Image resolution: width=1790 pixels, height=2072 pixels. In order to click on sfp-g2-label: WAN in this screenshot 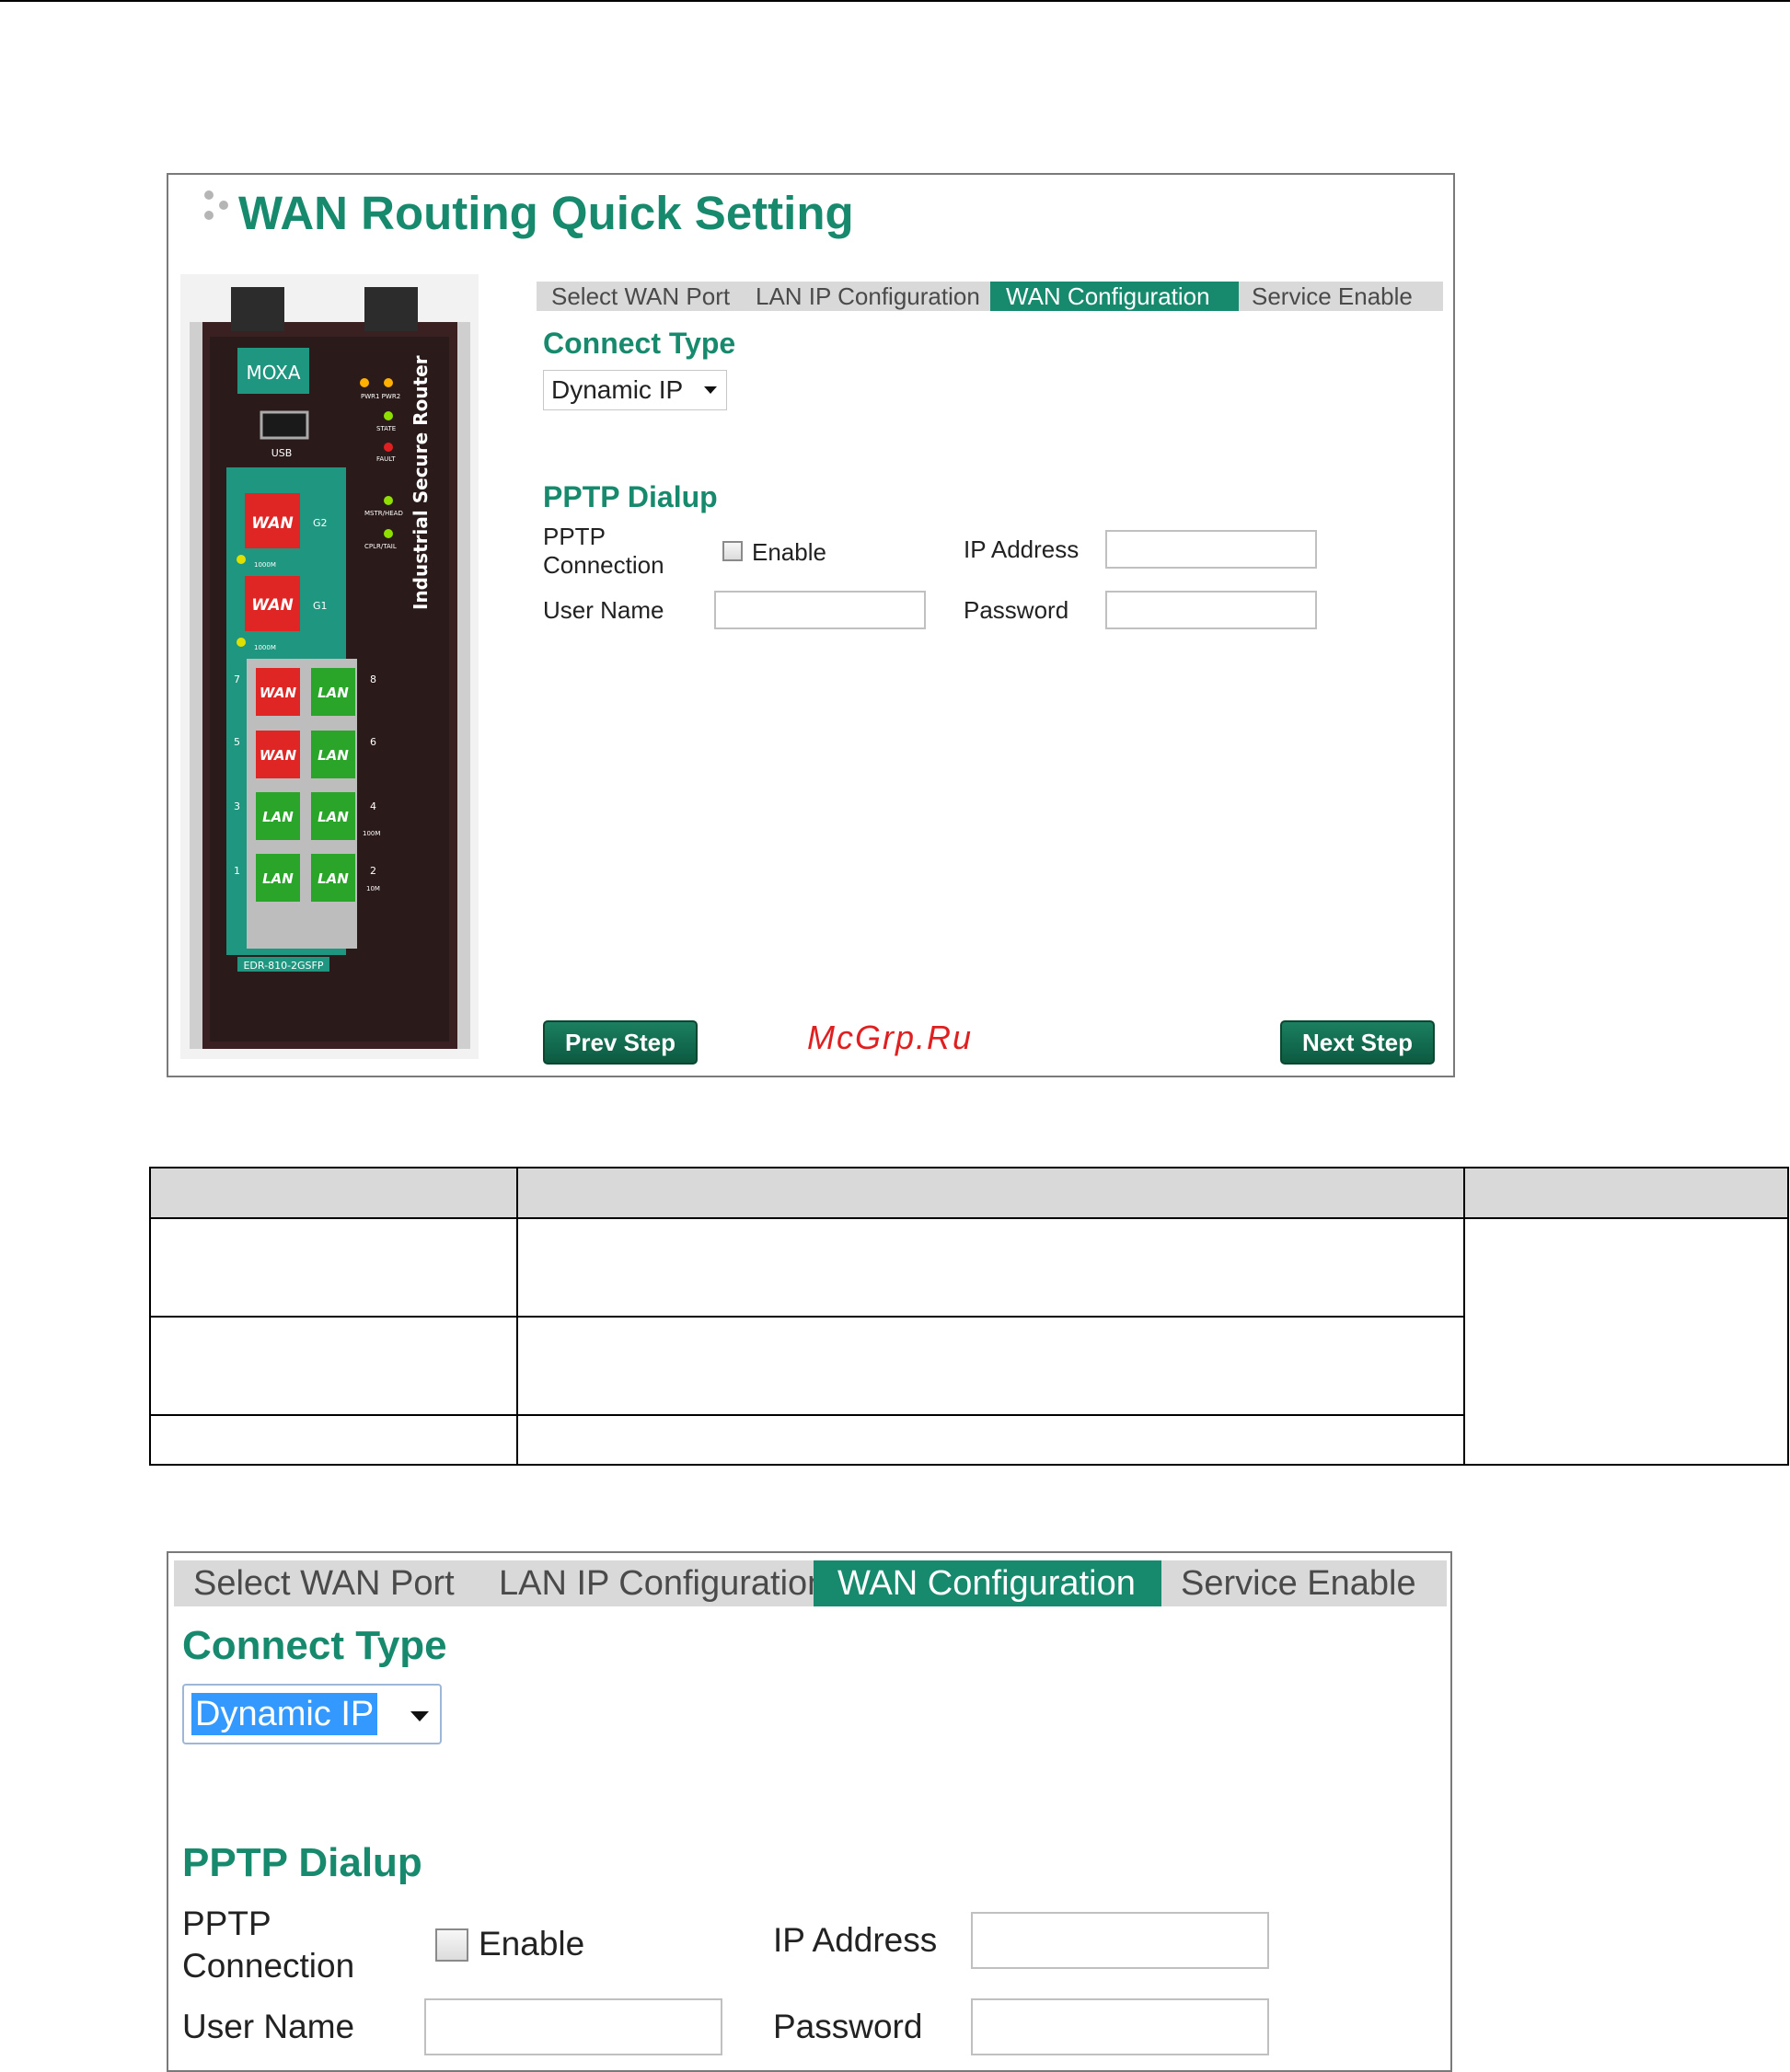, I will do `click(272, 523)`.